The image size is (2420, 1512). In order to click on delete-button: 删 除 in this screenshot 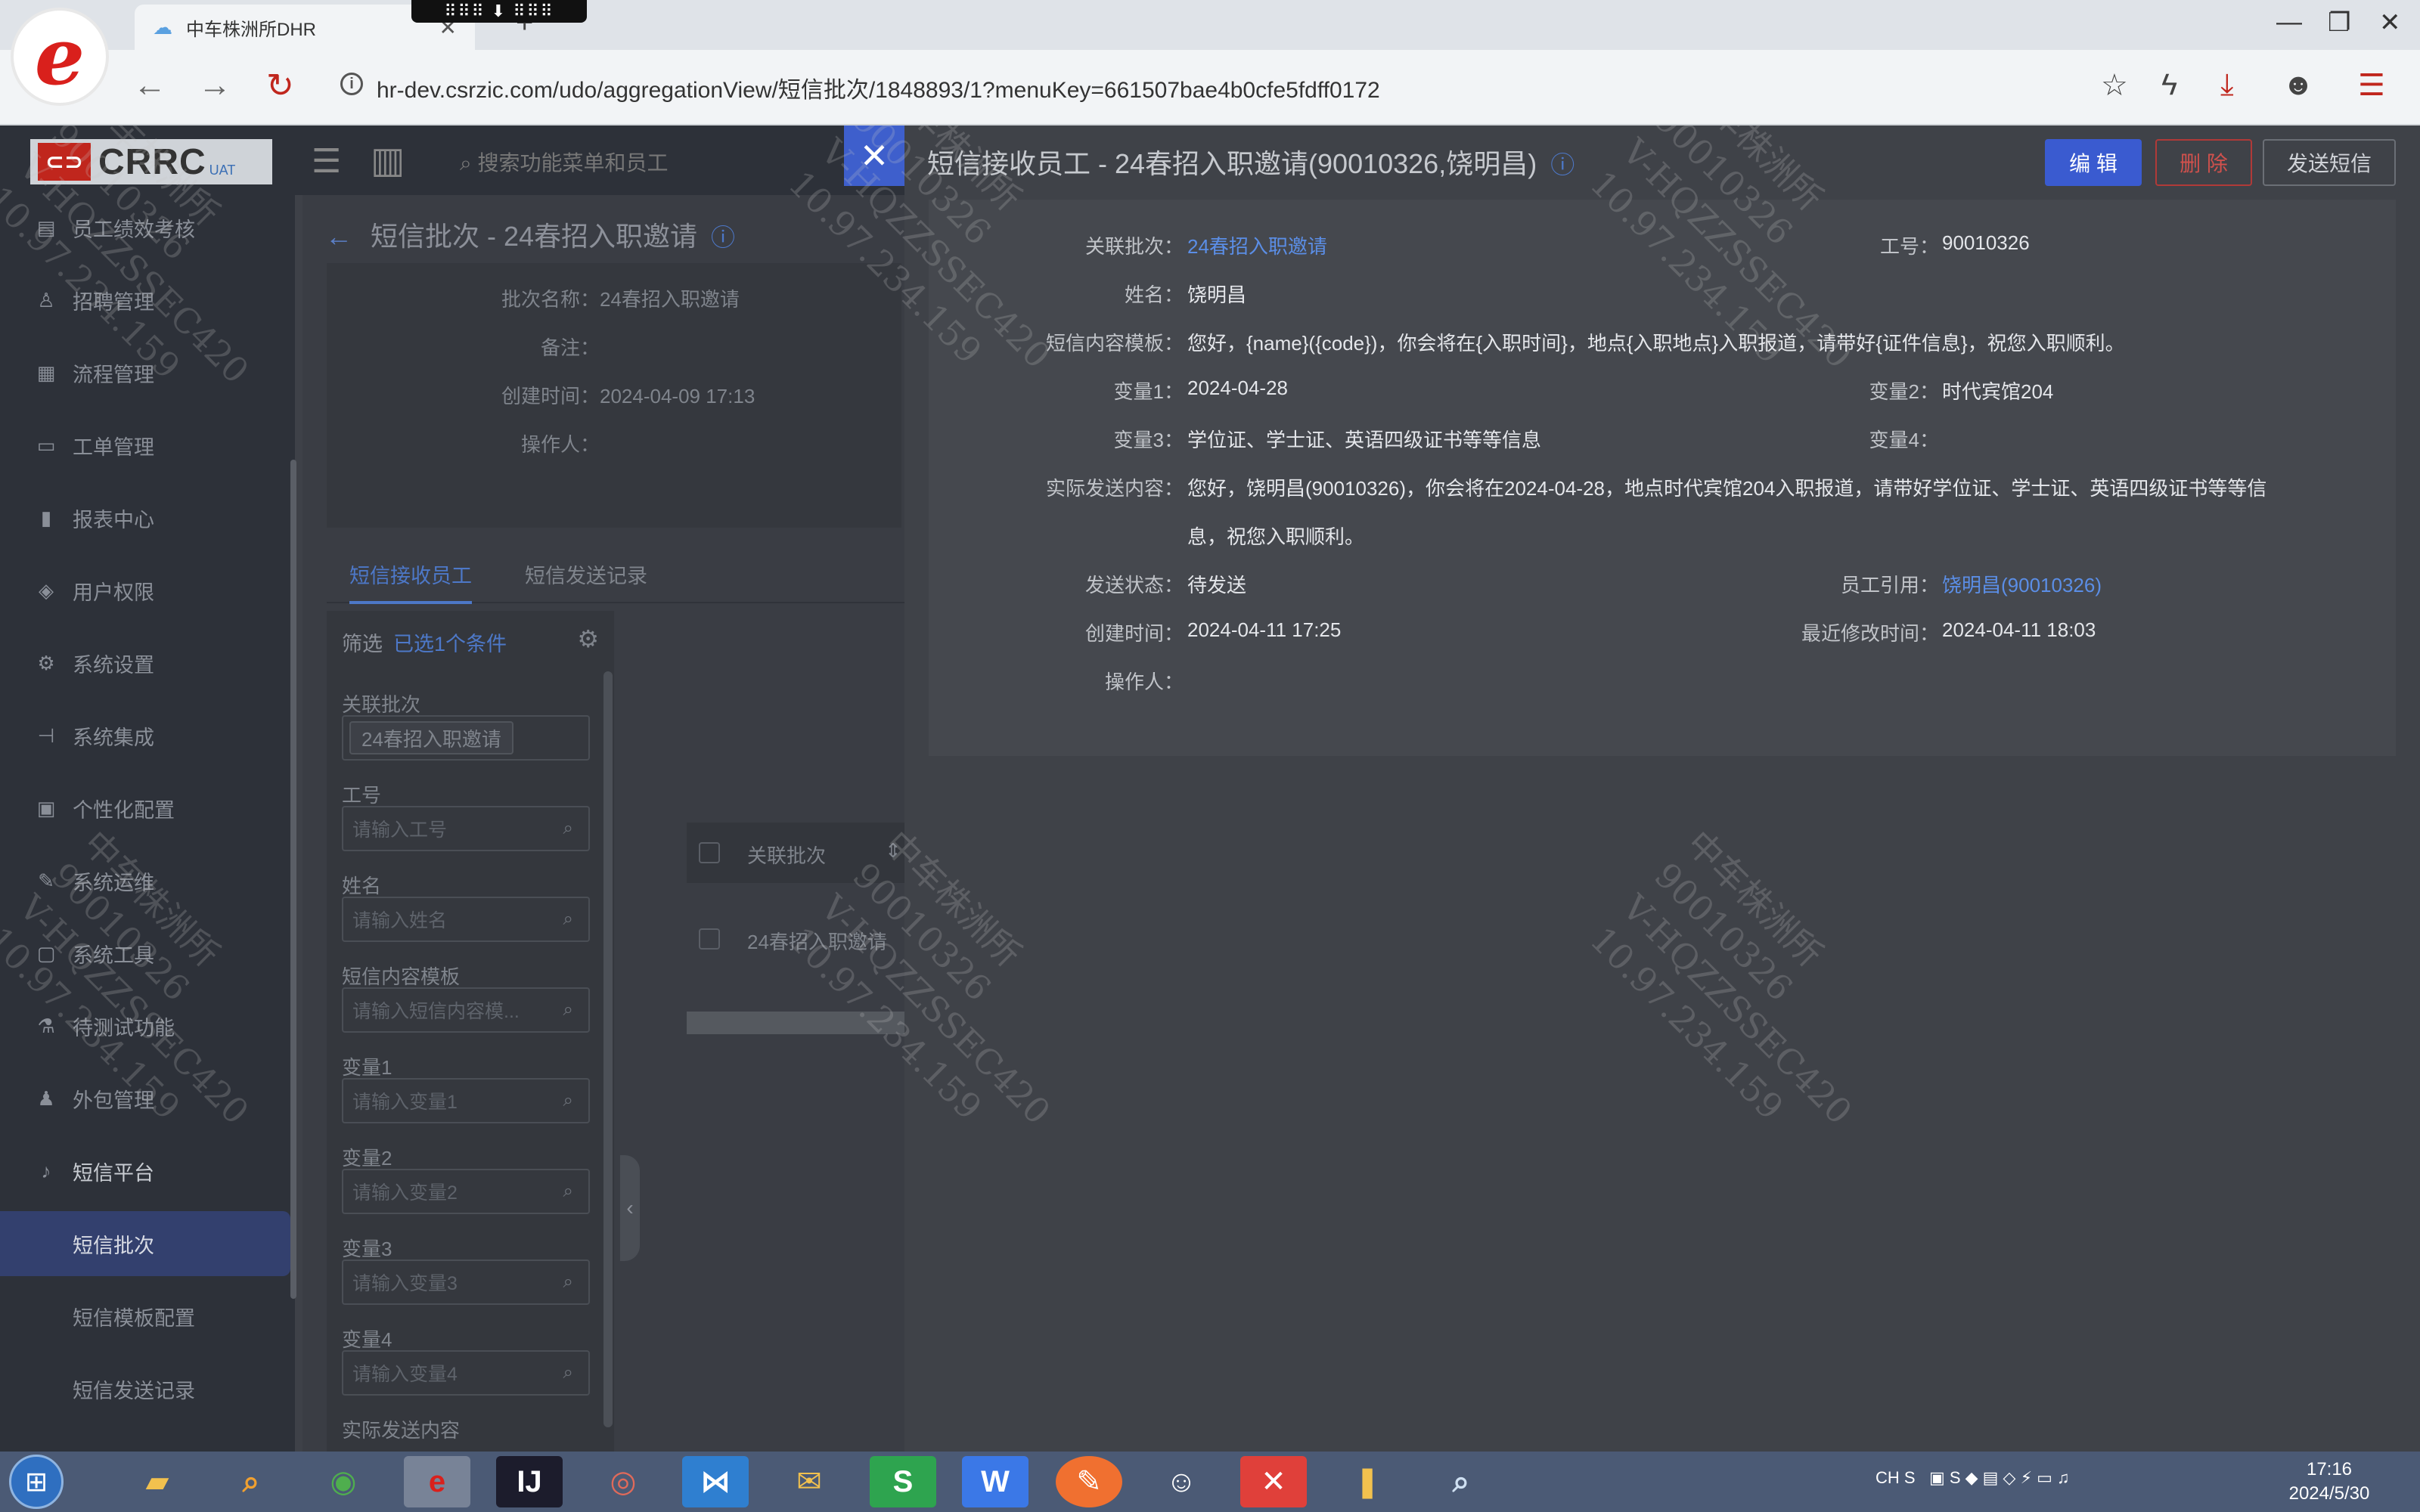, I will do `click(2203, 162)`.